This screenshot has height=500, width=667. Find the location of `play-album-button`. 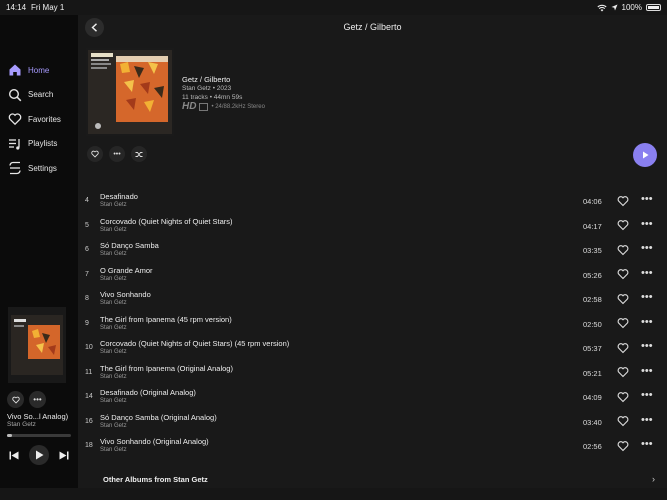

play-album-button is located at coordinates (645, 155).